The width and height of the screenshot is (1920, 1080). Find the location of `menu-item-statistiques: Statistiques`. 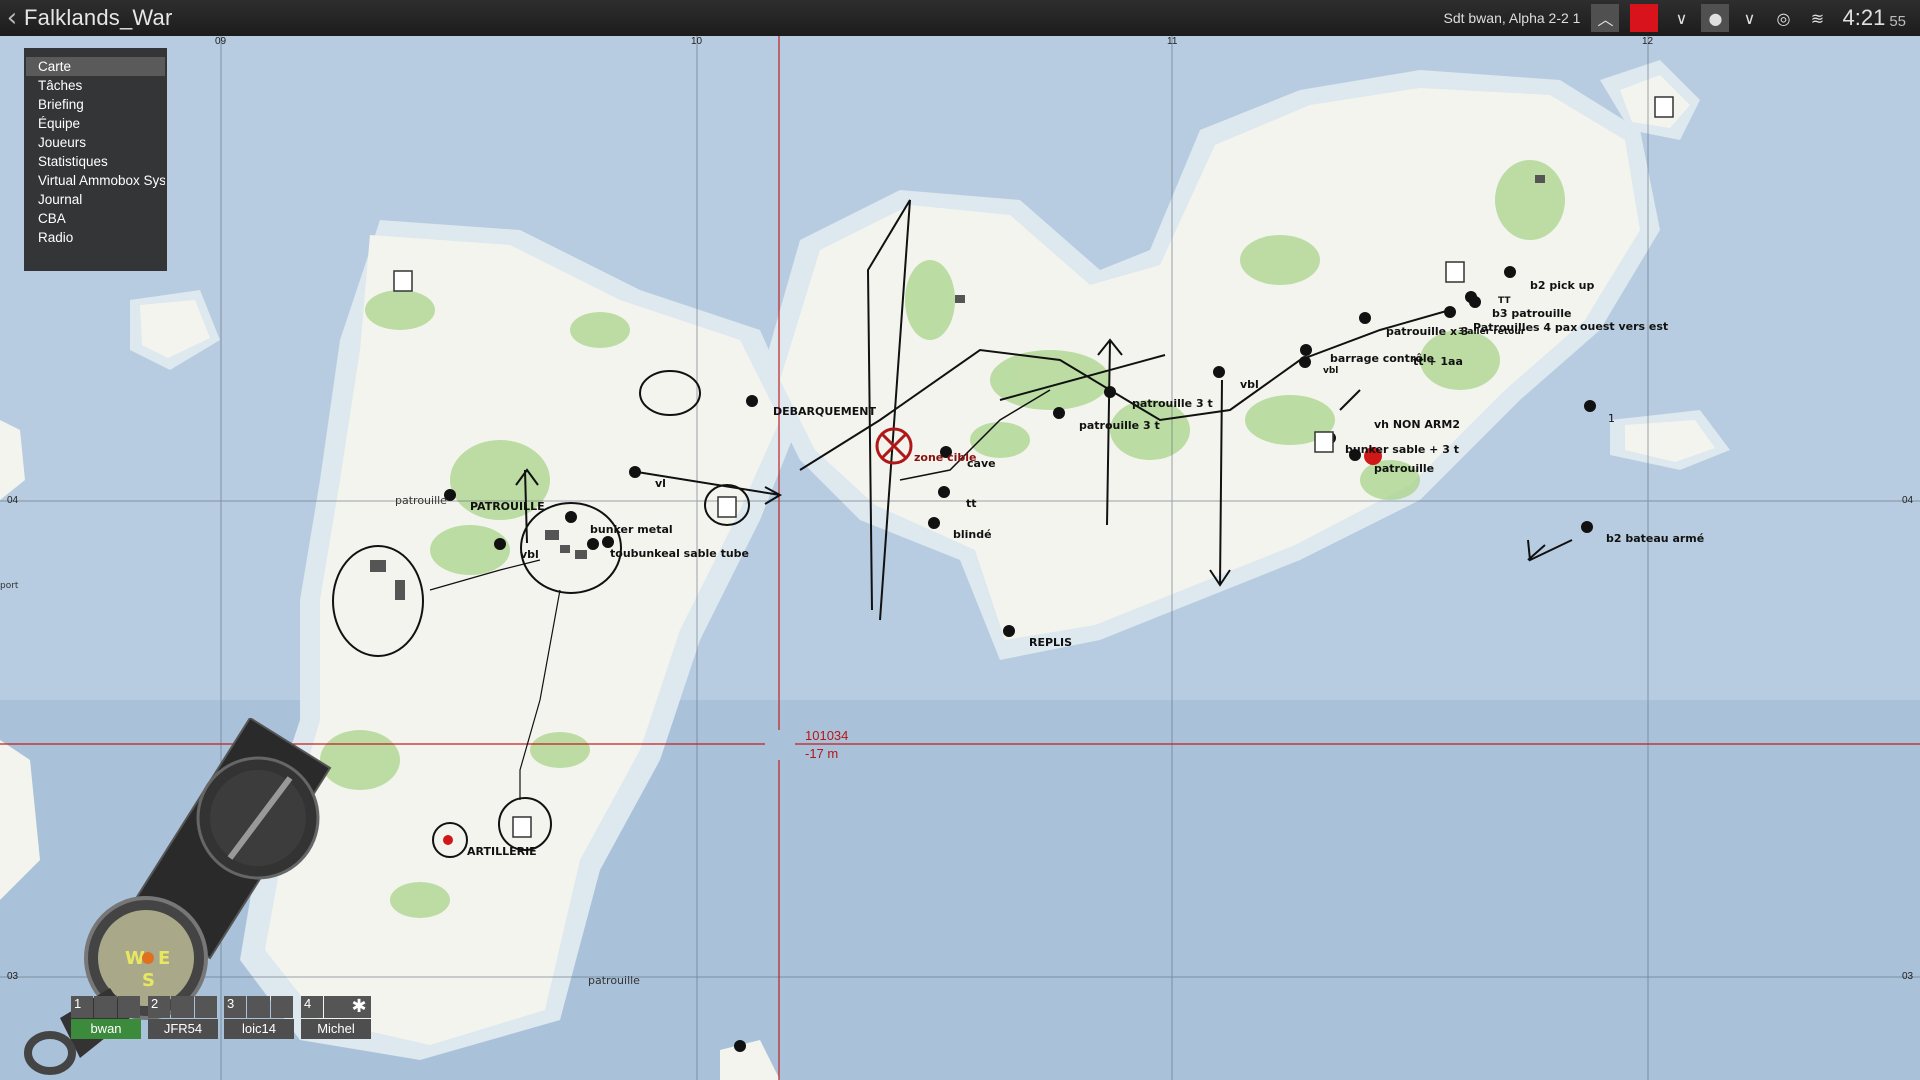

menu-item-statistiques: Statistiques is located at coordinates (95, 161).